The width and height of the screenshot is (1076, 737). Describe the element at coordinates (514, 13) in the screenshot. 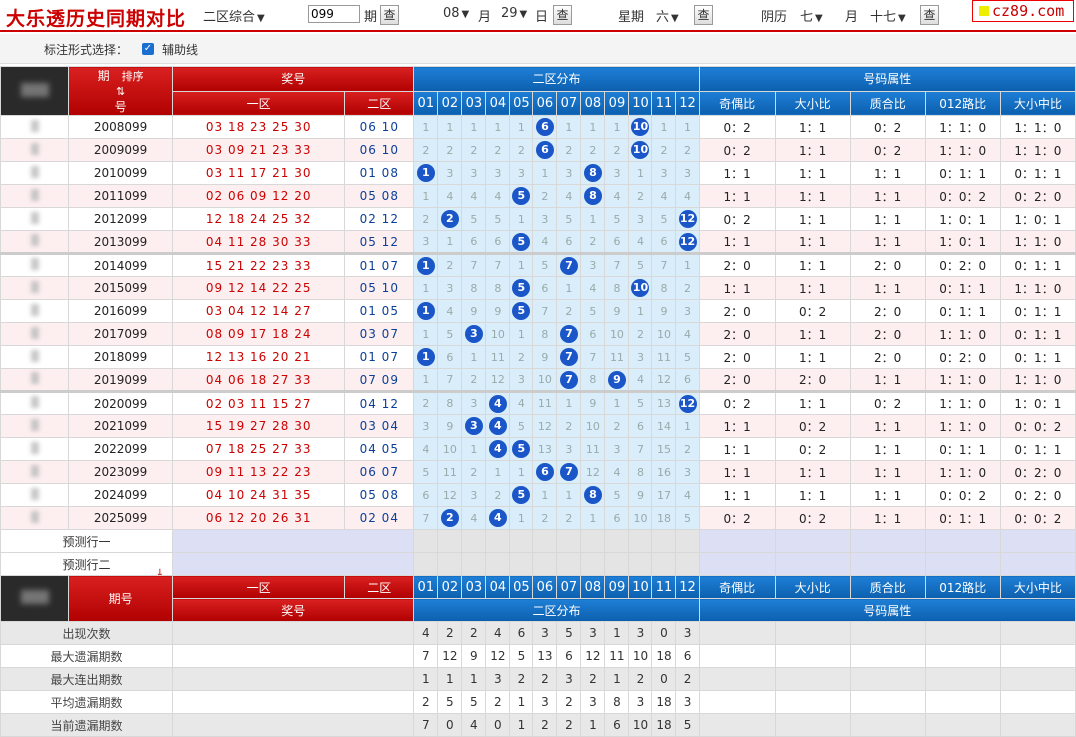

I see `day-select: 29 ▼` at that location.